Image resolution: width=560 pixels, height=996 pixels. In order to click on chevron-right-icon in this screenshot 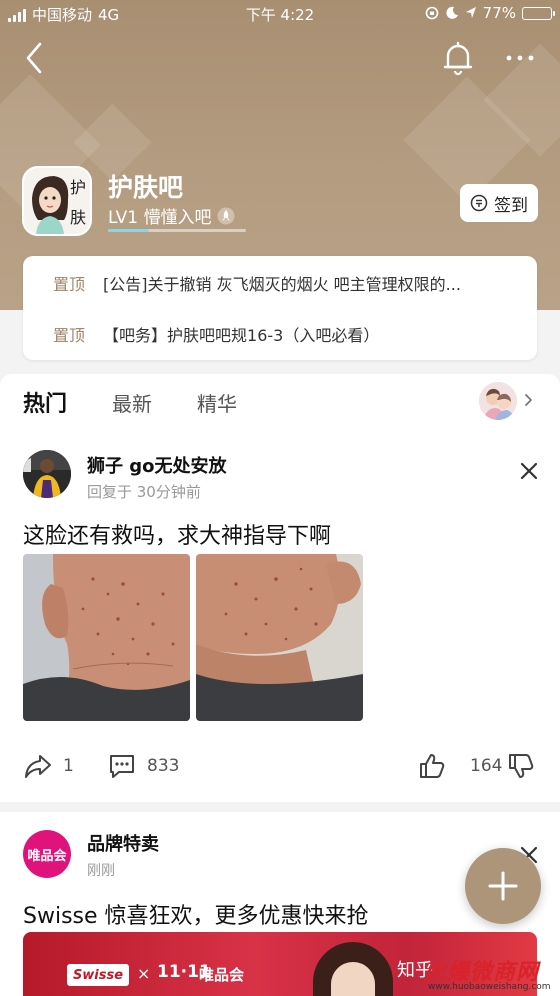, I will do `click(529, 400)`.